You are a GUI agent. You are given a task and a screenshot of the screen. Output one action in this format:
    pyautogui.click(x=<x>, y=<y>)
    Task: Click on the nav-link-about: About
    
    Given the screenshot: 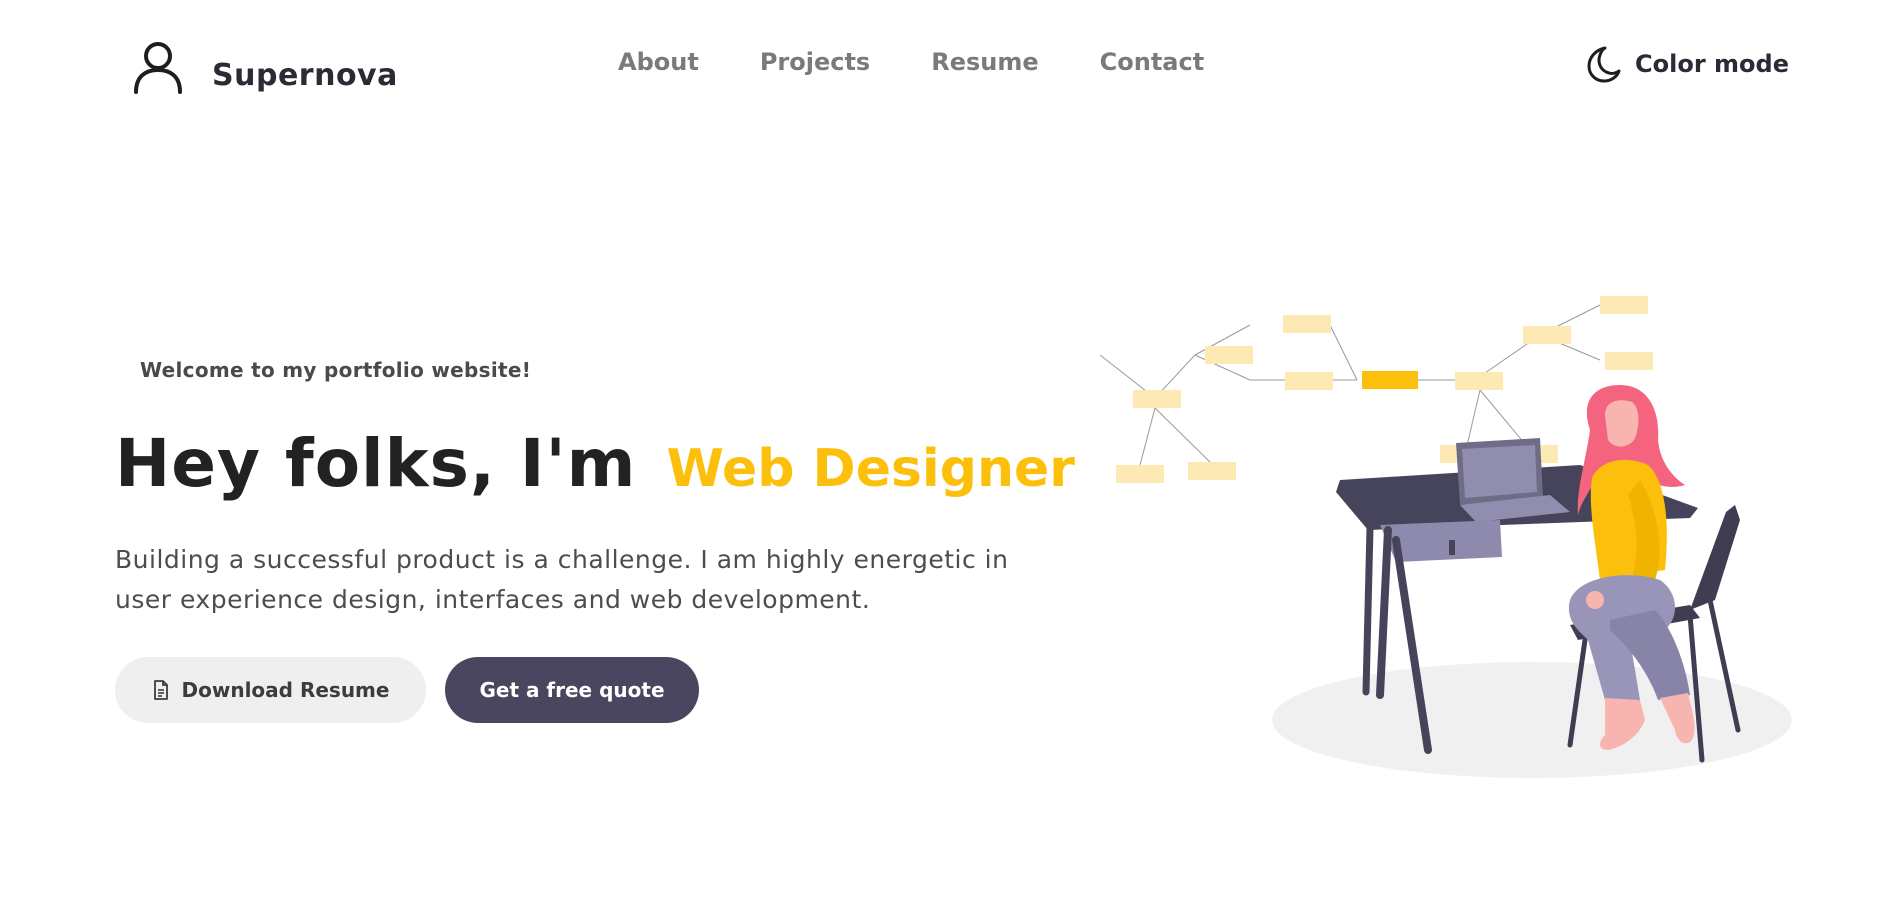 What is the action you would take?
    pyautogui.click(x=658, y=62)
    